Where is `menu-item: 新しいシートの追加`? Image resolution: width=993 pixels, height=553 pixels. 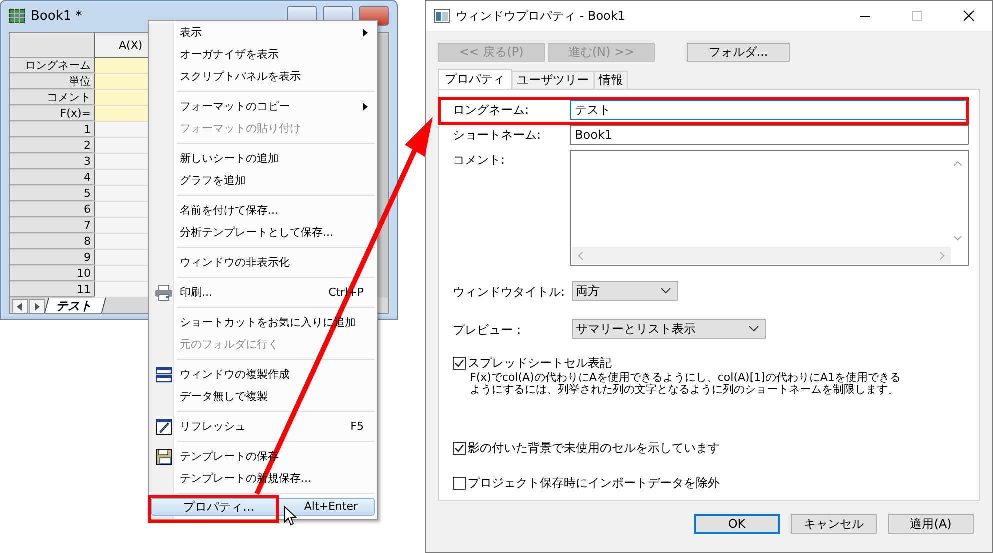 menu-item: 新しいシートの追加 is located at coordinates (263, 159).